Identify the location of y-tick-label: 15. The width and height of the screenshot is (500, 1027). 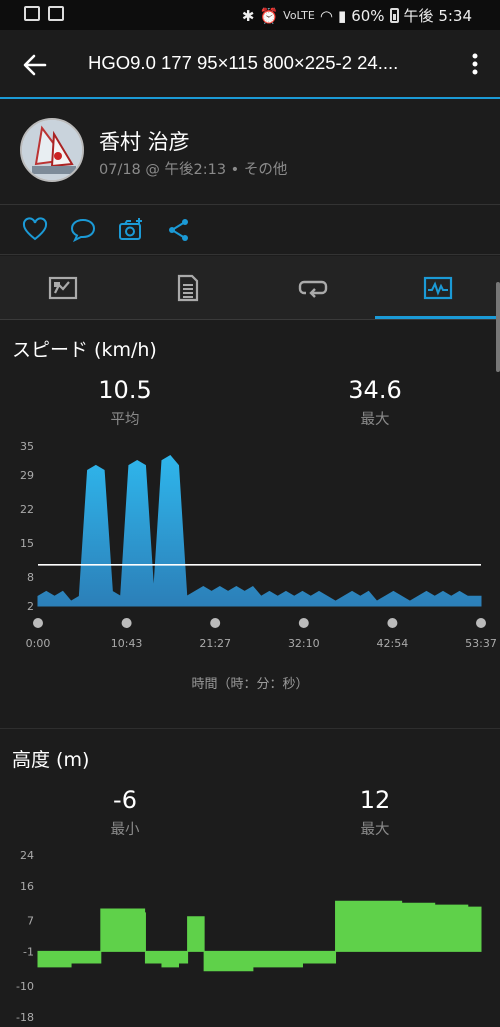
(27, 543).